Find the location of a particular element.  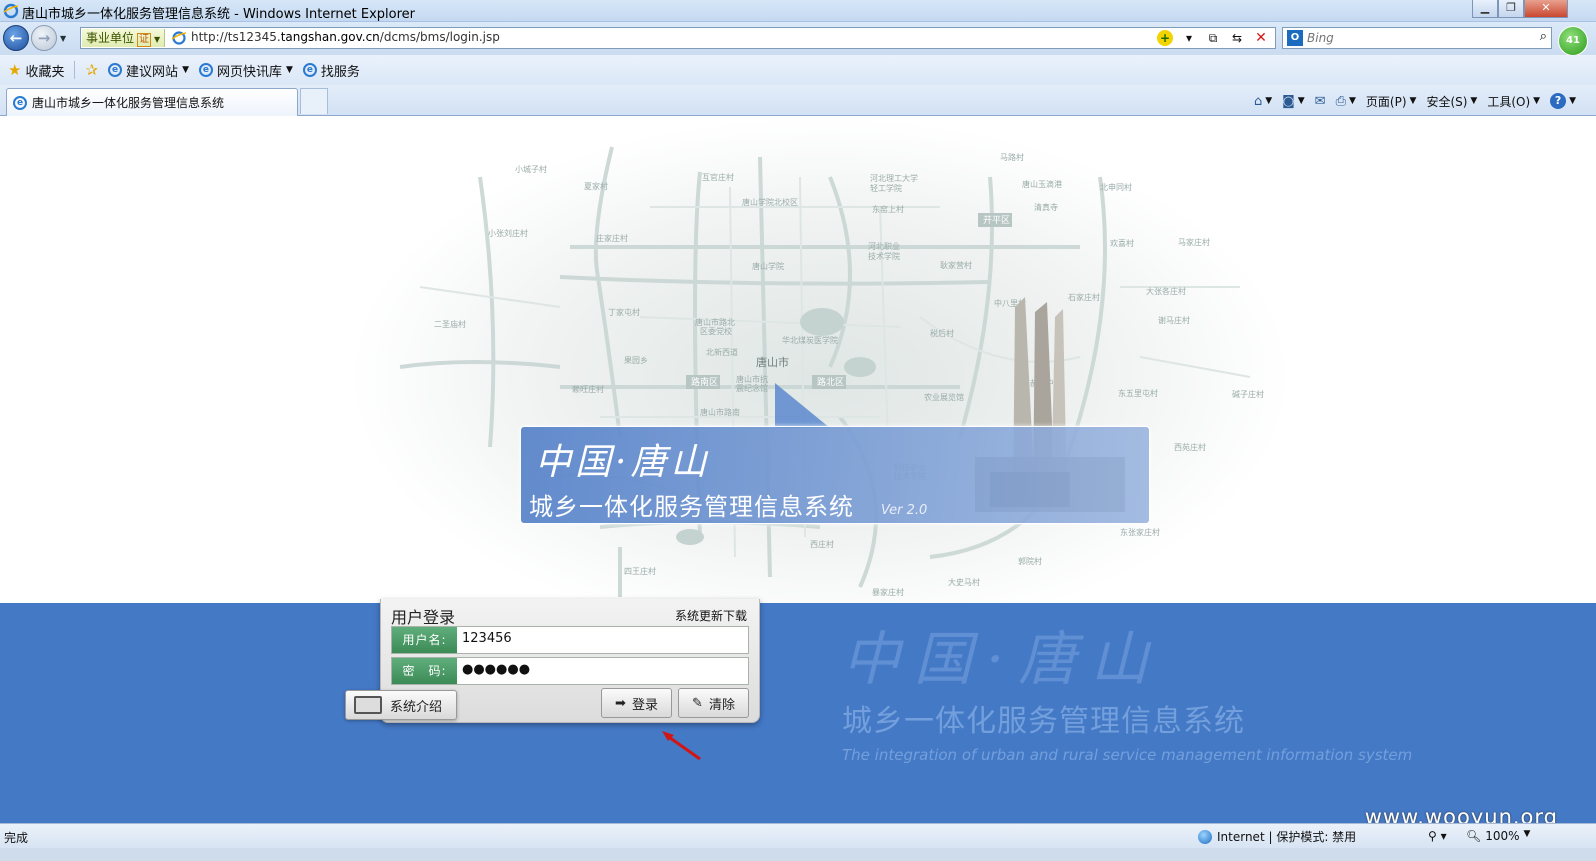

username-field: 用户名: 123456 is located at coordinates (570, 640).